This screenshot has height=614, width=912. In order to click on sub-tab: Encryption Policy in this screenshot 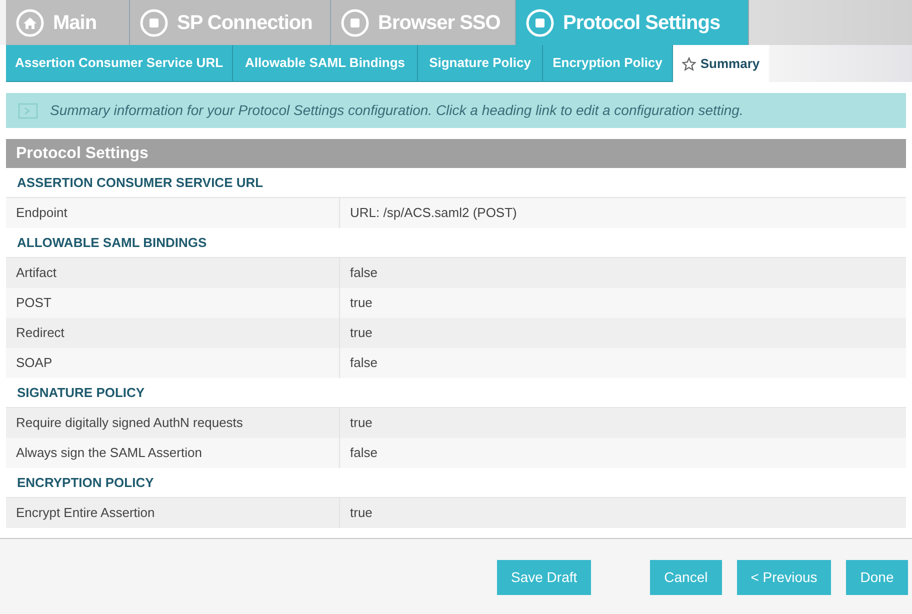, I will do `click(608, 63)`.